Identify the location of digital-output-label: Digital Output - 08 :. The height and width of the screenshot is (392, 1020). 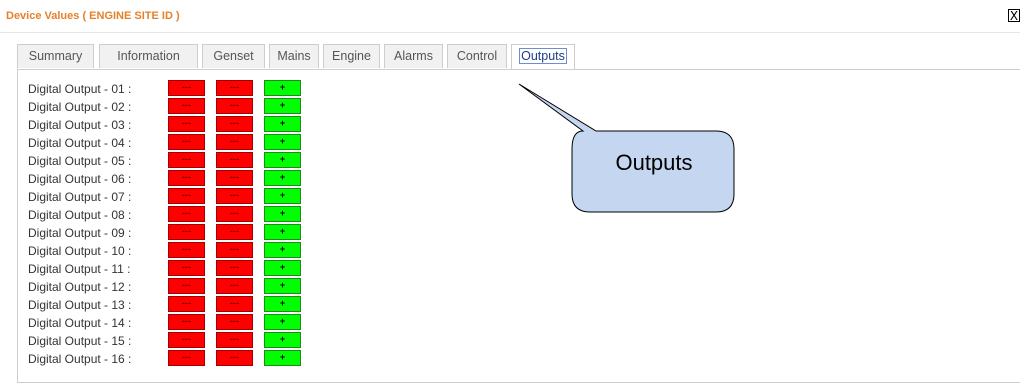
(80, 215).